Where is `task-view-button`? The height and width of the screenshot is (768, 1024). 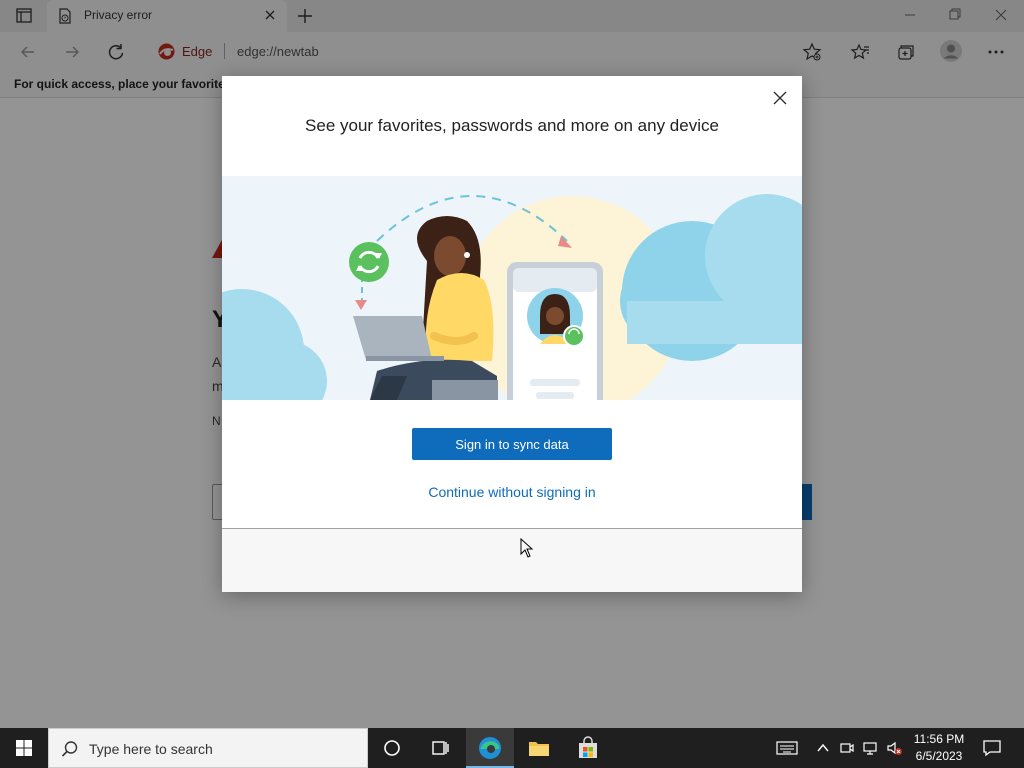 task-view-button is located at coordinates (440, 748).